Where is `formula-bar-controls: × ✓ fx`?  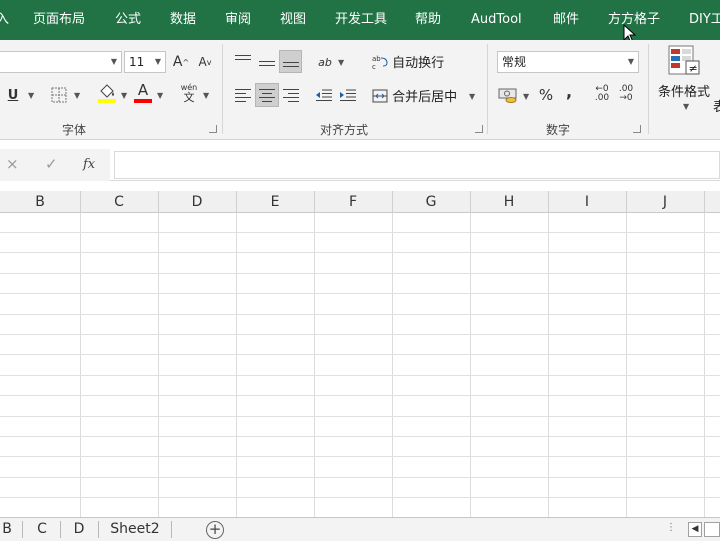 formula-bar-controls: × ✓ fx is located at coordinates (55, 165).